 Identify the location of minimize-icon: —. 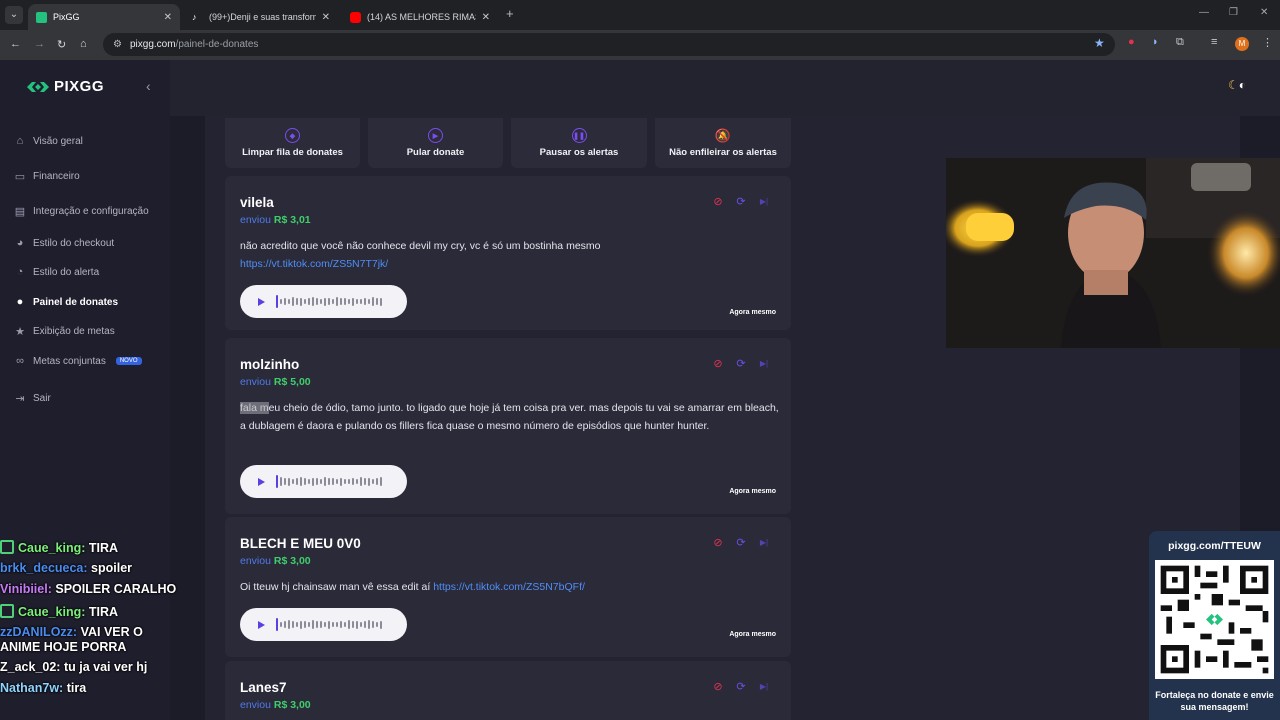
(1204, 12).